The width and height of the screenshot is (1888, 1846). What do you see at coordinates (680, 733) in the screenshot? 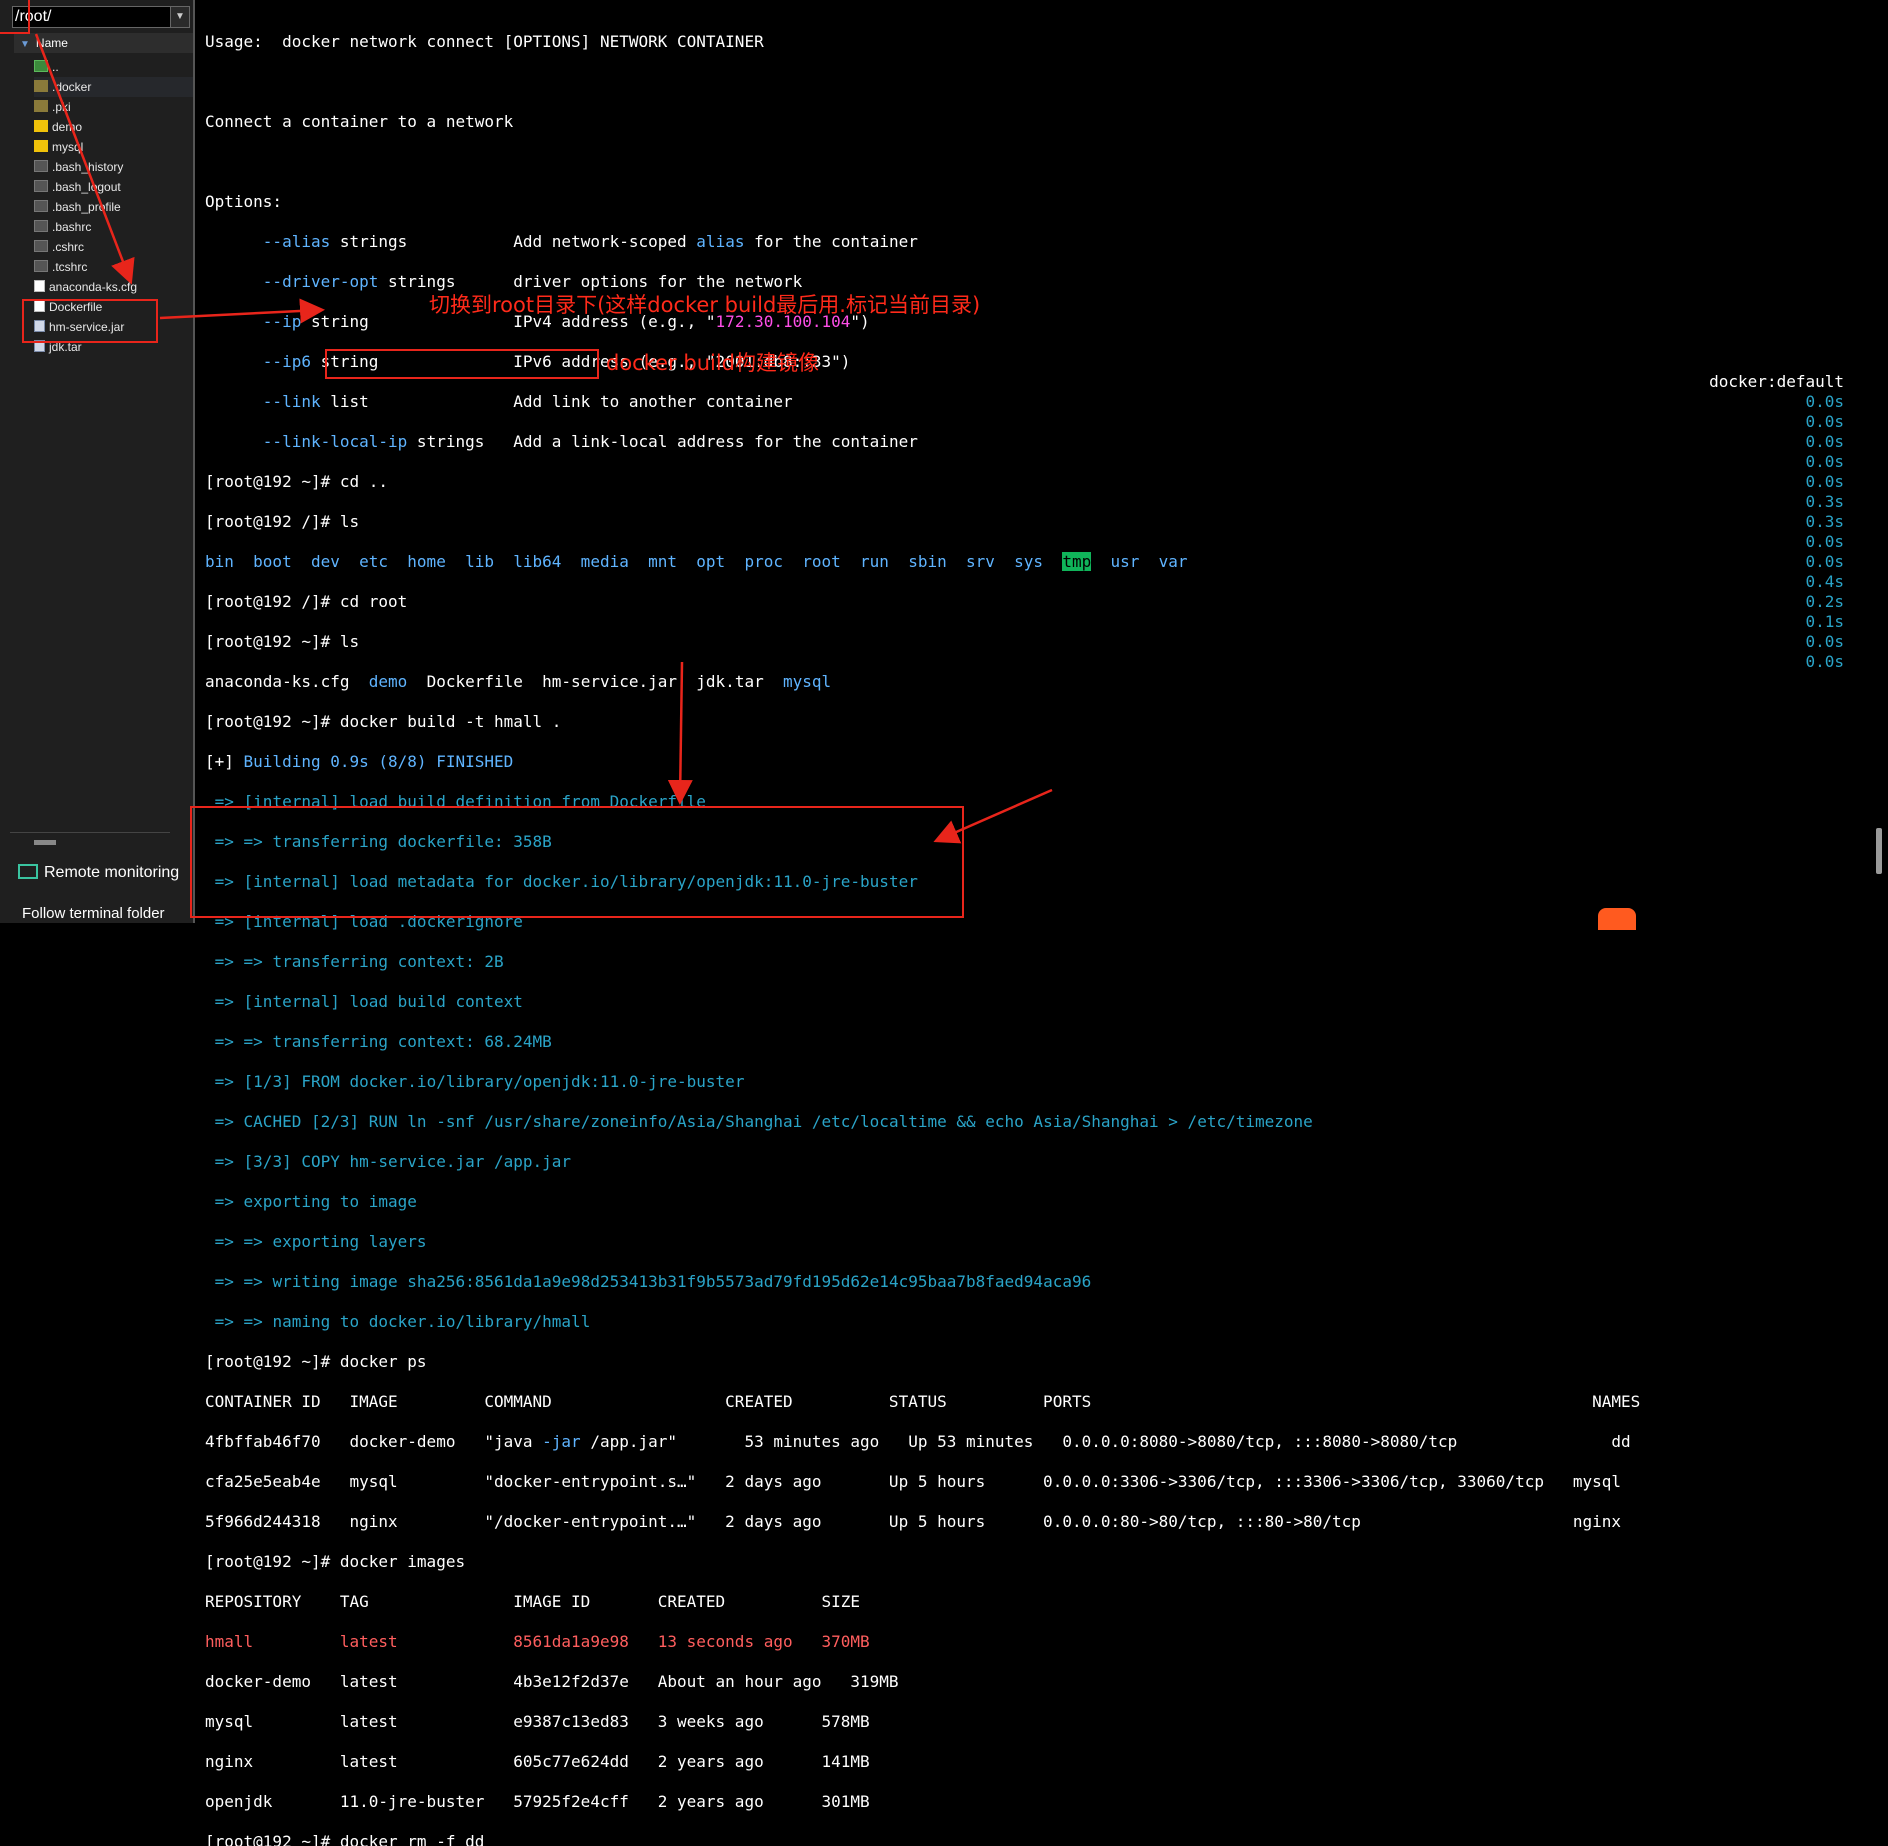
I see `arrow-to-images` at bounding box center [680, 733].